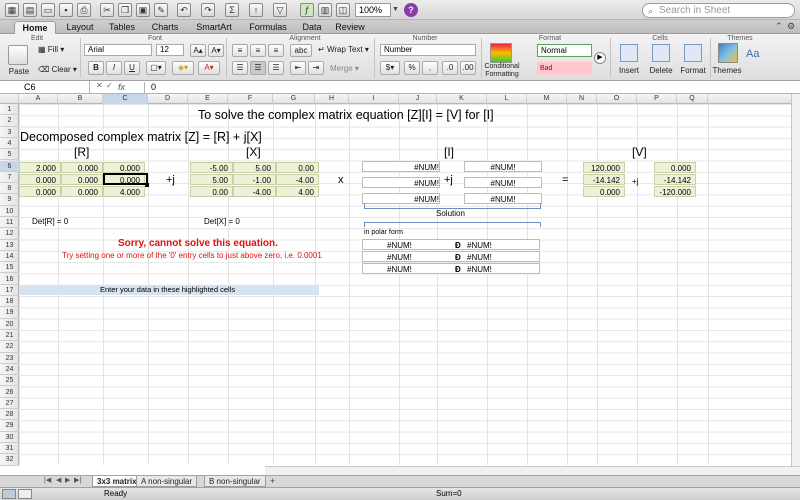 This screenshot has width=800, height=500. Describe the element at coordinates (114, 68) in the screenshot. I see `italic-button: I` at that location.